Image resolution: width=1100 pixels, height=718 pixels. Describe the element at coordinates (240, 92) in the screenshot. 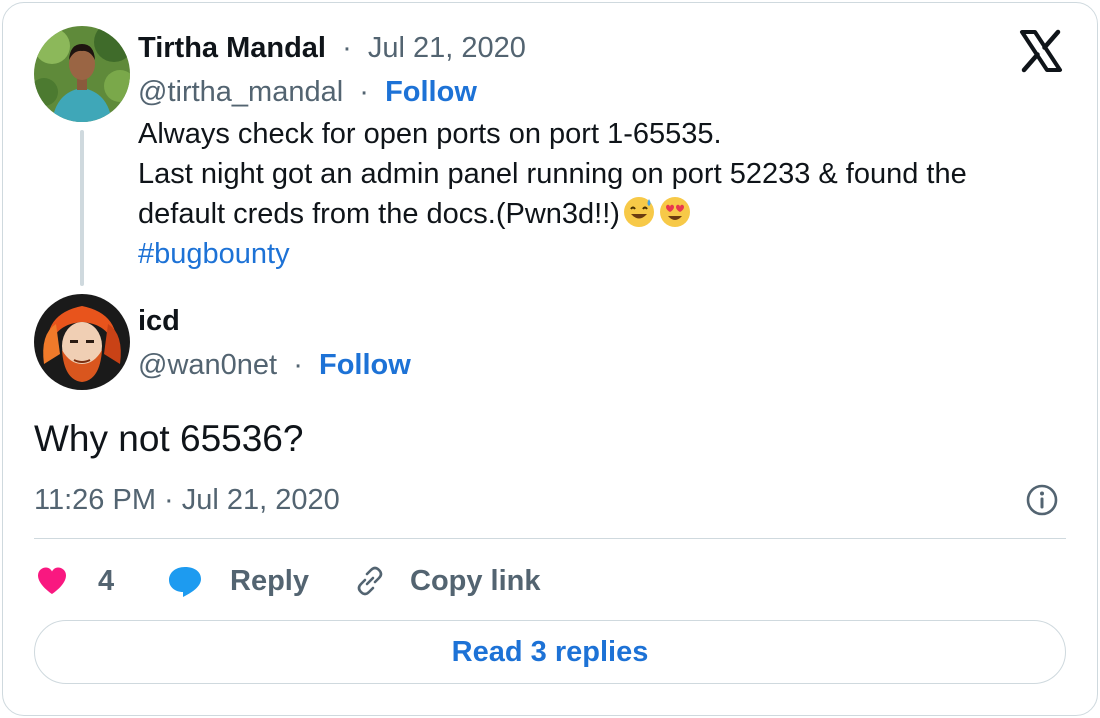

I see `quoted-handle: @tirtha_mandal` at that location.